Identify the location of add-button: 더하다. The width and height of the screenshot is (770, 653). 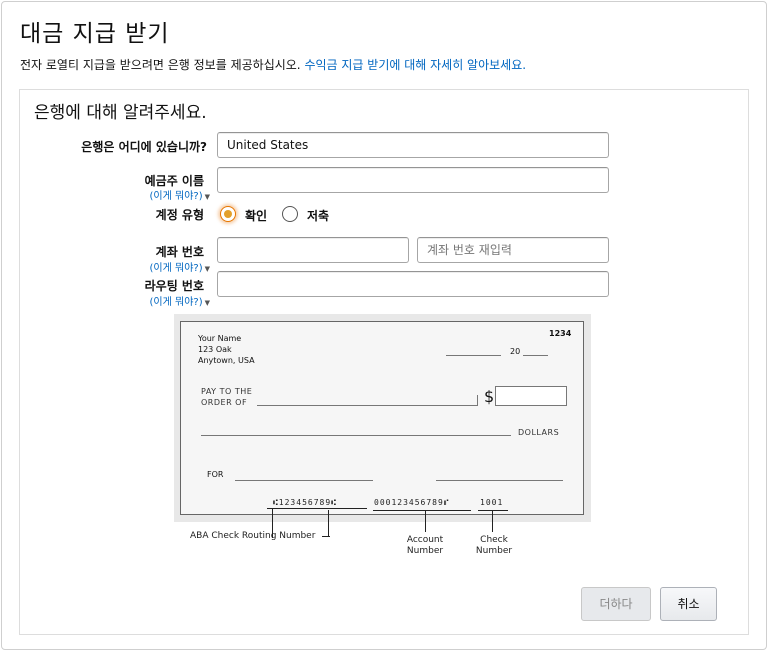
(616, 604).